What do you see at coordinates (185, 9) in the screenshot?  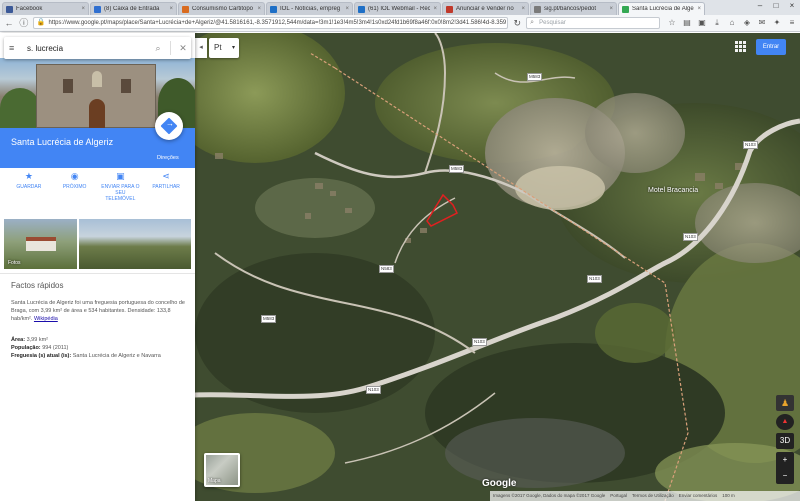 I see `site-favicon-icon` at bounding box center [185, 9].